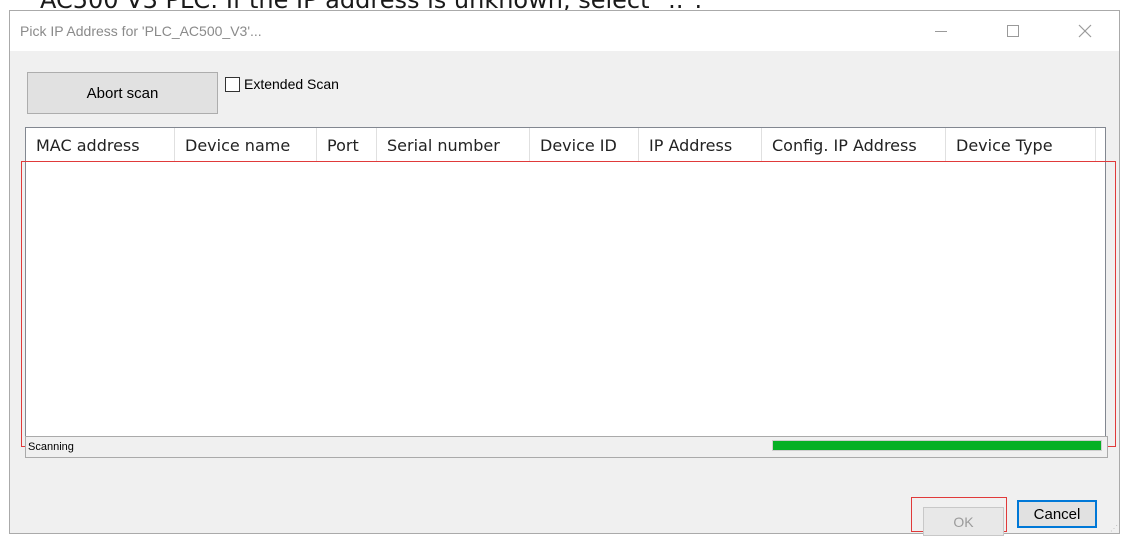 Image resolution: width=1121 pixels, height=536 pixels. What do you see at coordinates (453, 145) in the screenshot?
I see `column-serial-number: Serial number` at bounding box center [453, 145].